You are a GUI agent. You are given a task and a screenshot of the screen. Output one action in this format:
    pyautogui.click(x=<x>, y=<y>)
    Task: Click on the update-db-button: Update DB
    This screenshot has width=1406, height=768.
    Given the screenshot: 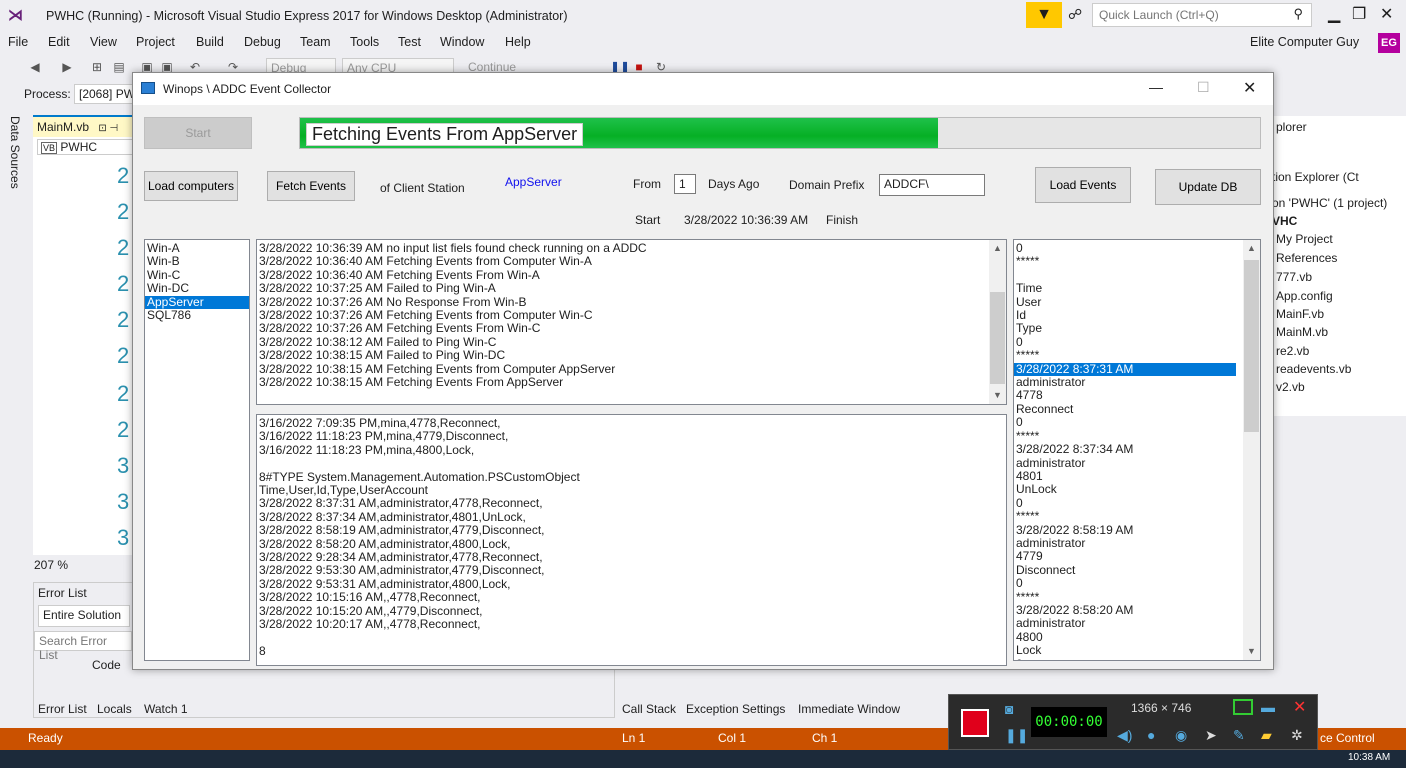 What is the action you would take?
    pyautogui.click(x=1208, y=187)
    